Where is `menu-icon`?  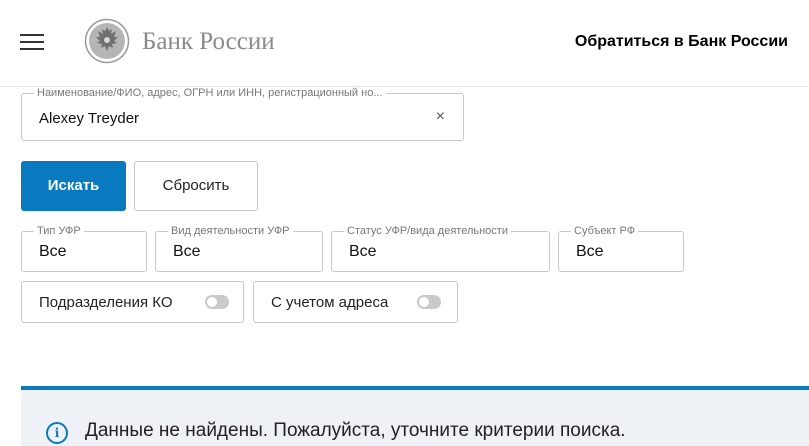 menu-icon is located at coordinates (32, 42).